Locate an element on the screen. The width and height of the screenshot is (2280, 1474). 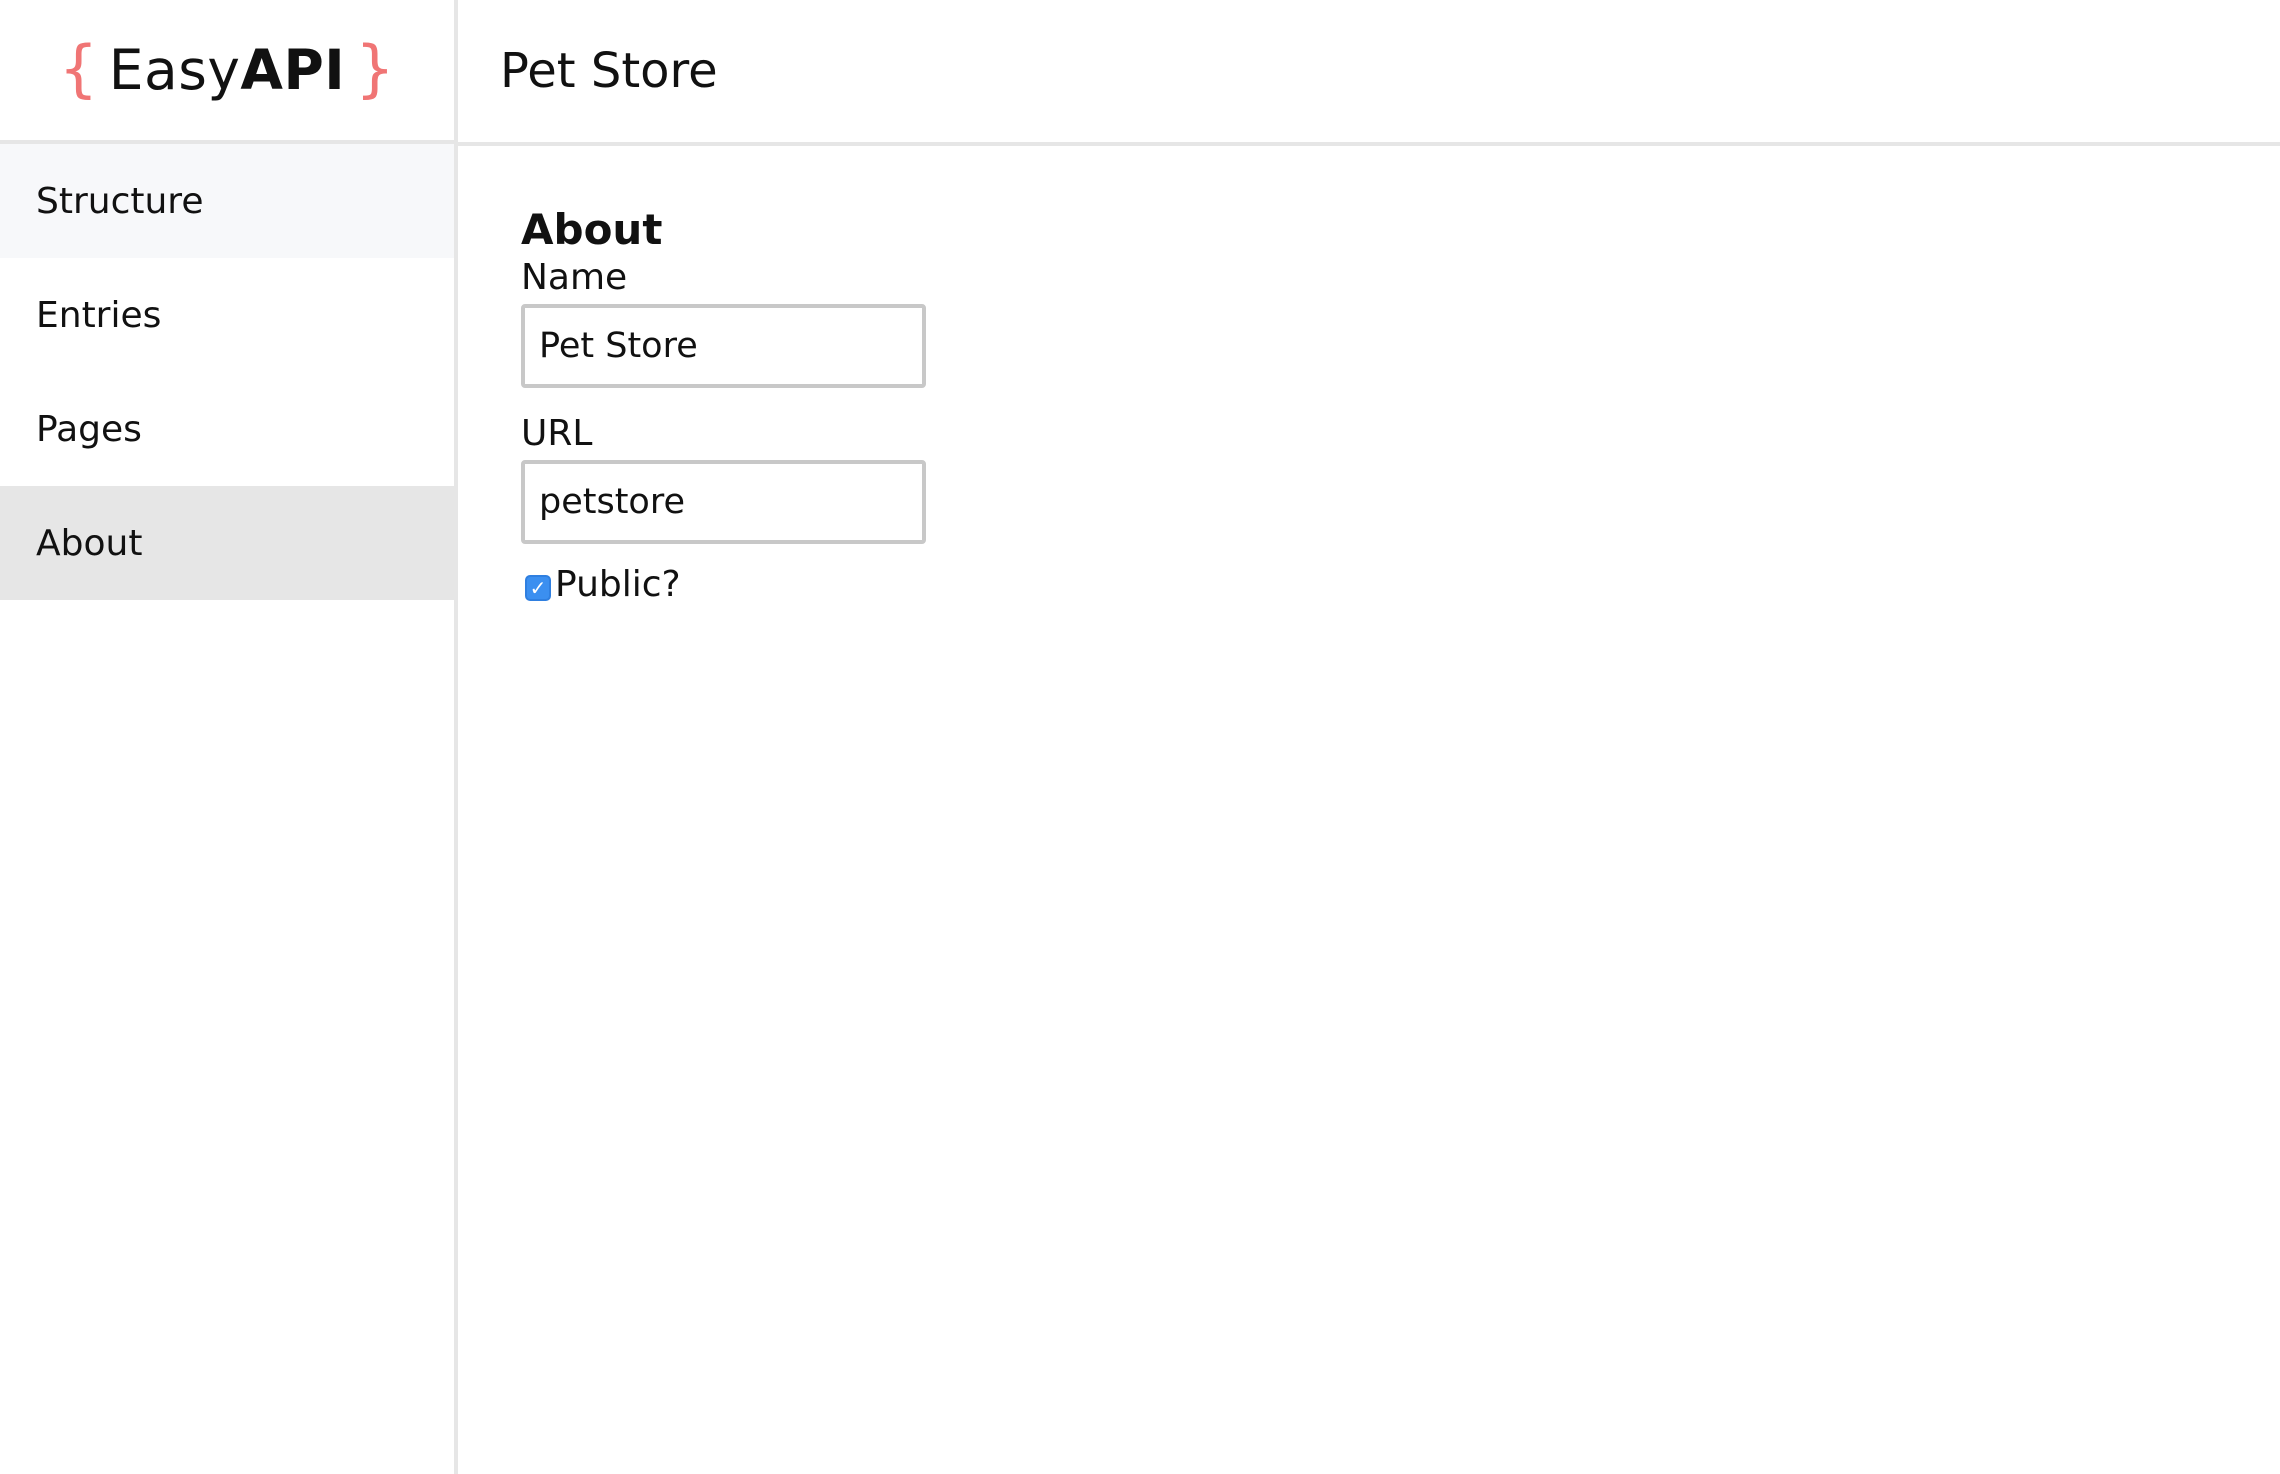
checkmark-icon: ✓ is located at coordinates (538, 587).